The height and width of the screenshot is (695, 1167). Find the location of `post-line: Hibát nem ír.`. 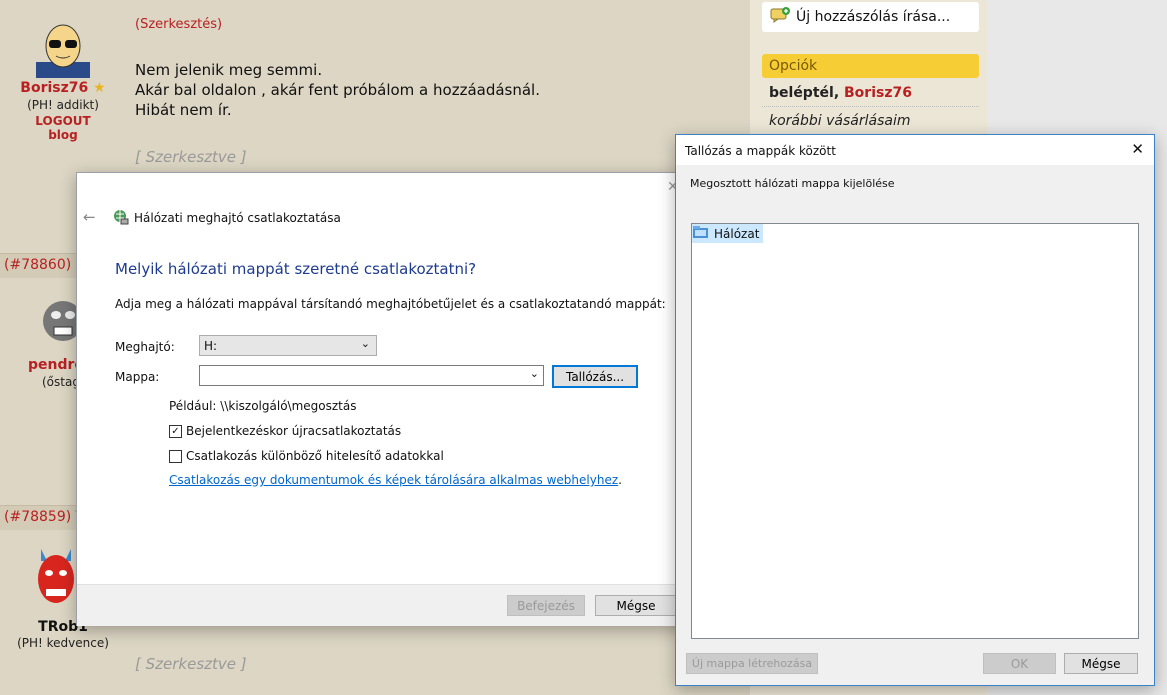

post-line: Hibát nem ír. is located at coordinates (183, 110).